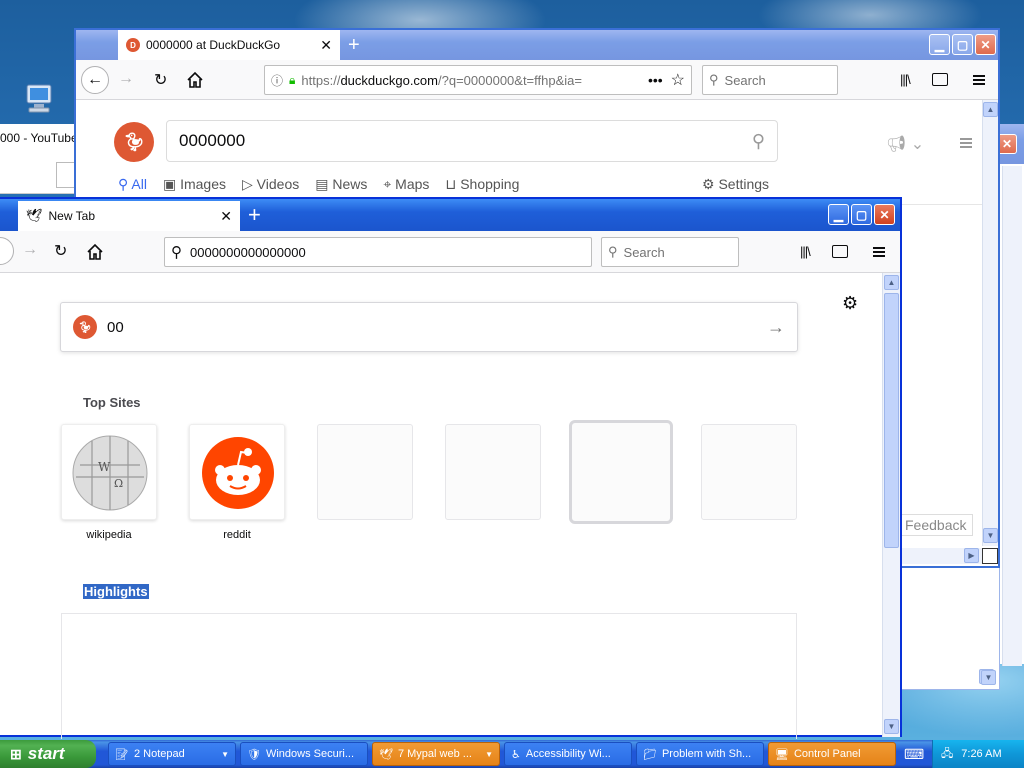  What do you see at coordinates (990, 323) in the screenshot?
I see `duckduckgo-scrollbar: ▲ ▼` at bounding box center [990, 323].